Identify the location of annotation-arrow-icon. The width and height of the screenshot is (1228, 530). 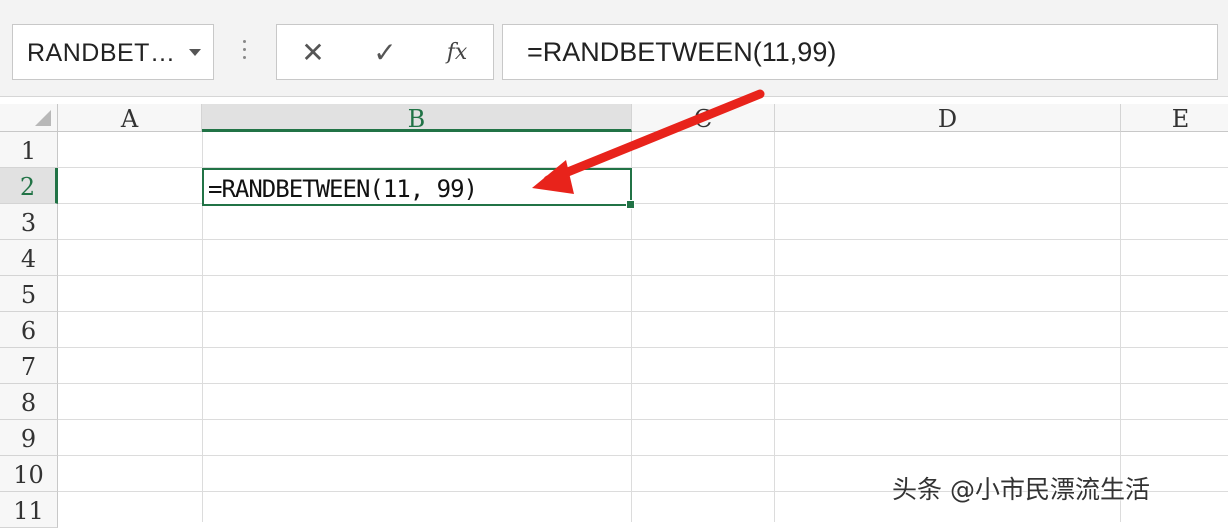
(648, 141).